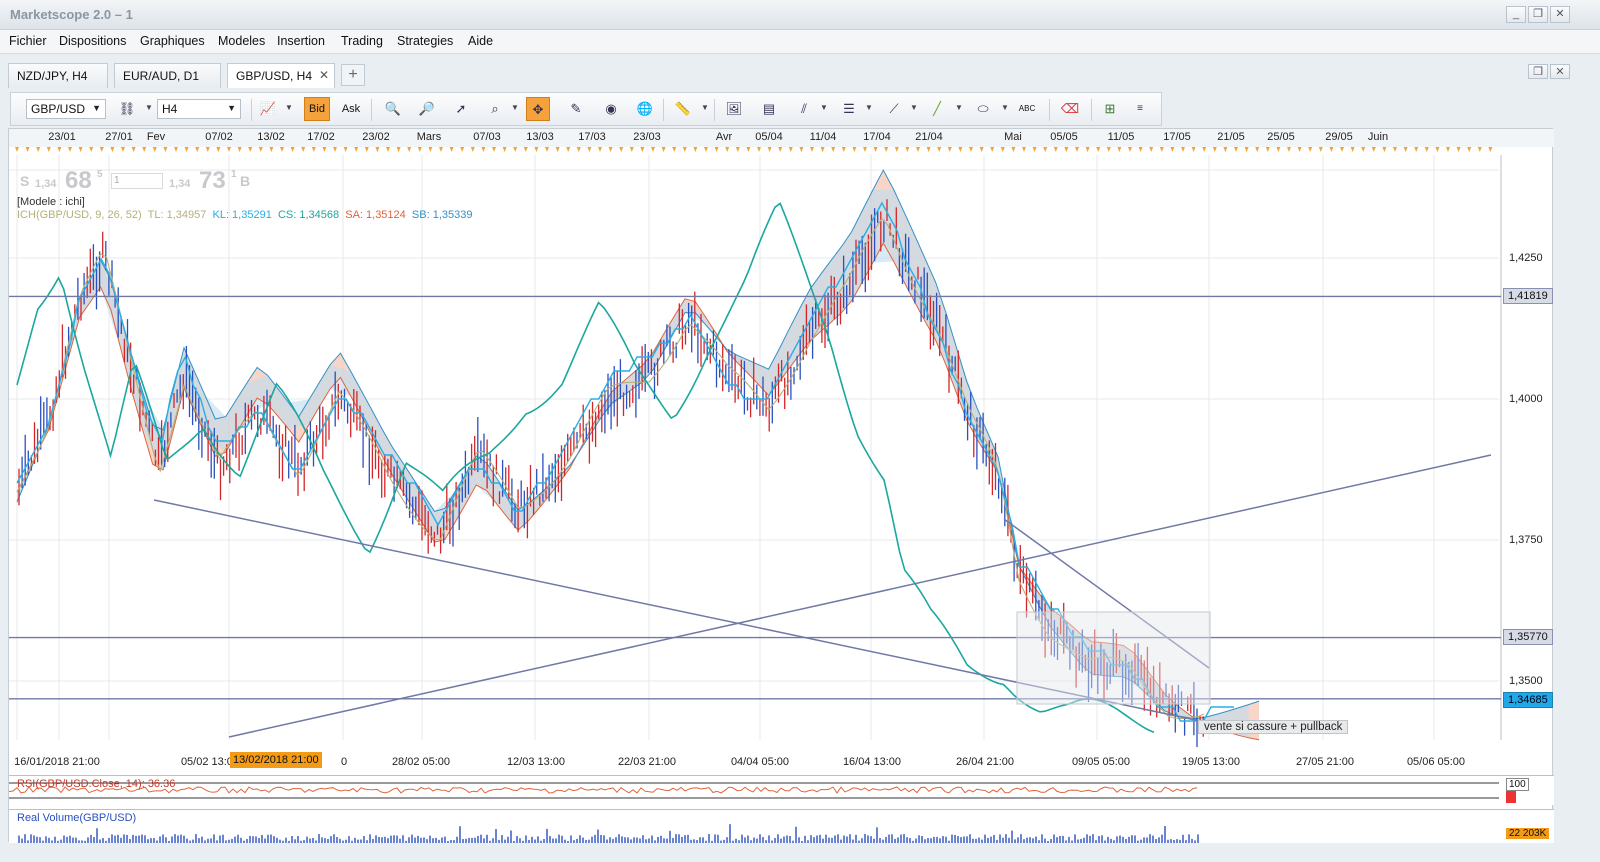  What do you see at coordinates (1560, 71) in the screenshot?
I see `tab-close-button: ✕` at bounding box center [1560, 71].